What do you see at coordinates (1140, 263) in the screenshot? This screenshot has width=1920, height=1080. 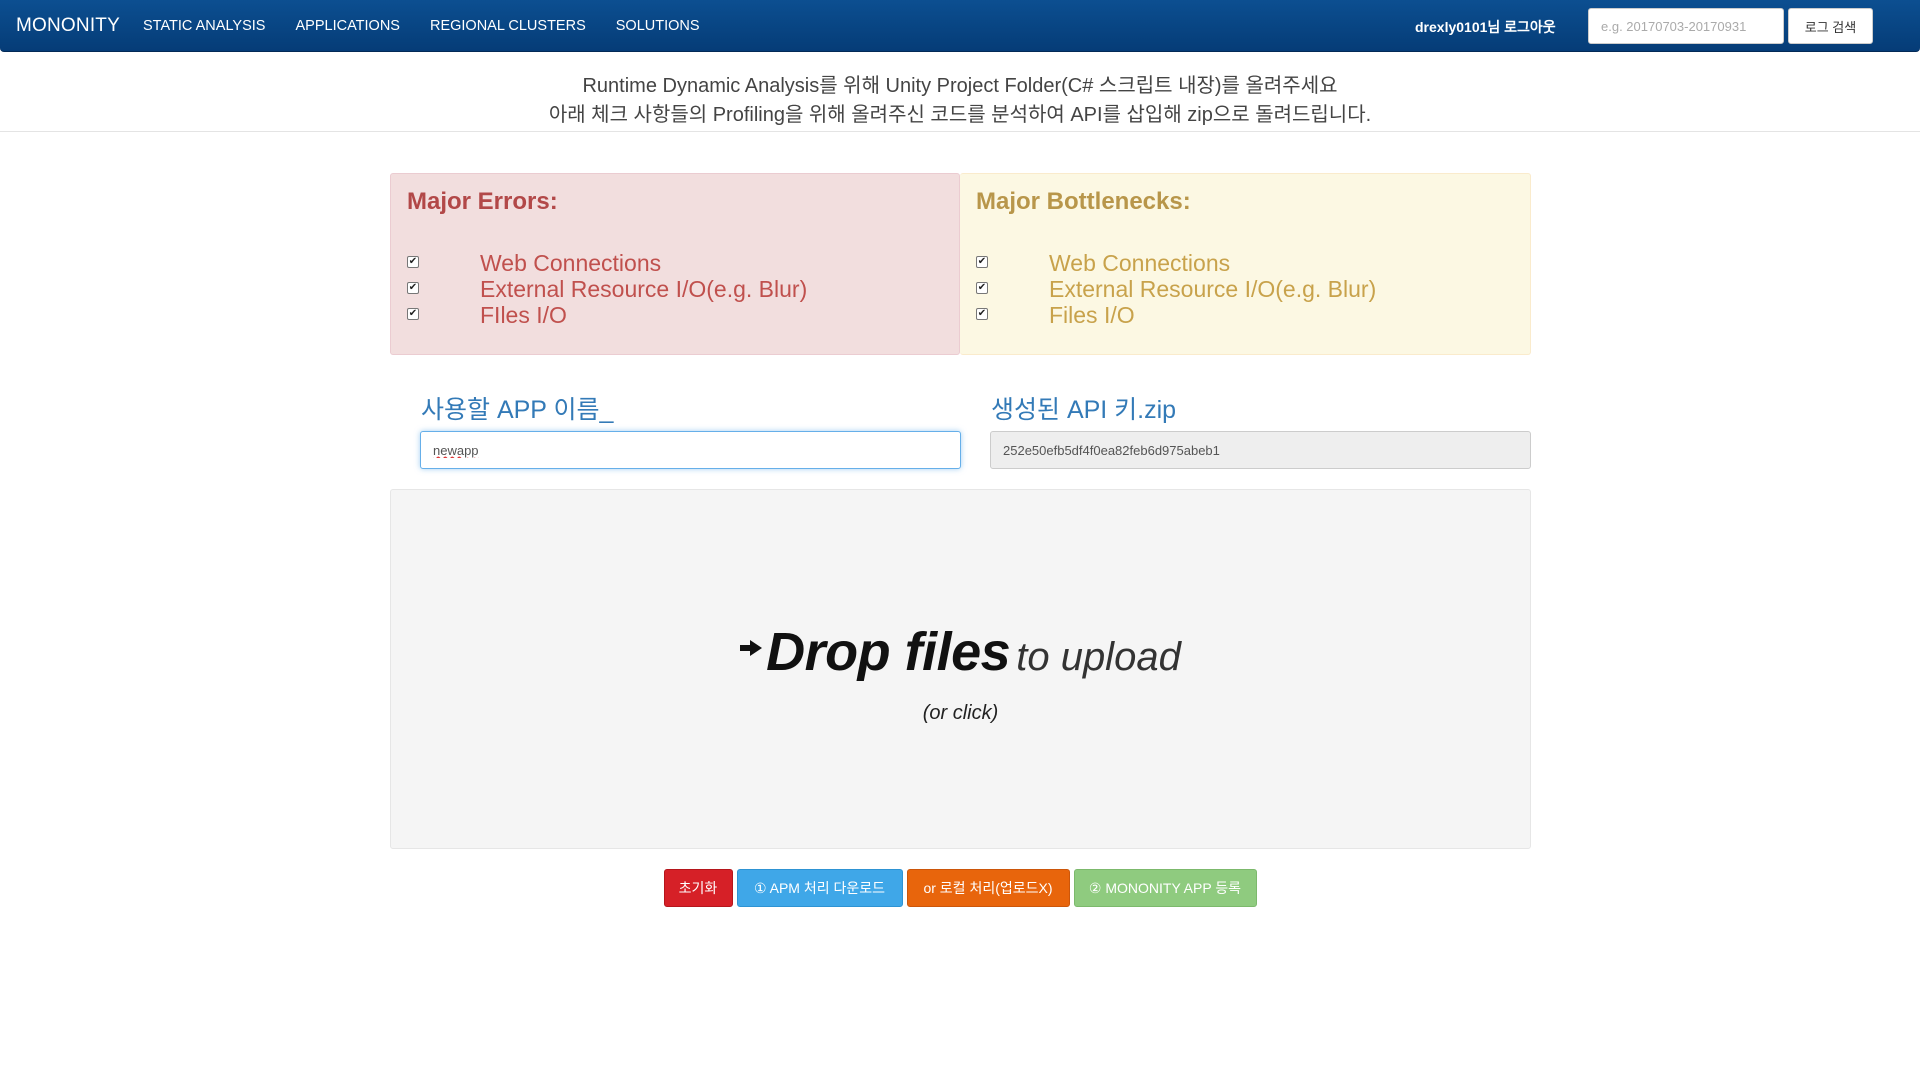 I see `bottleneck-label-web-connections: Web Connections` at bounding box center [1140, 263].